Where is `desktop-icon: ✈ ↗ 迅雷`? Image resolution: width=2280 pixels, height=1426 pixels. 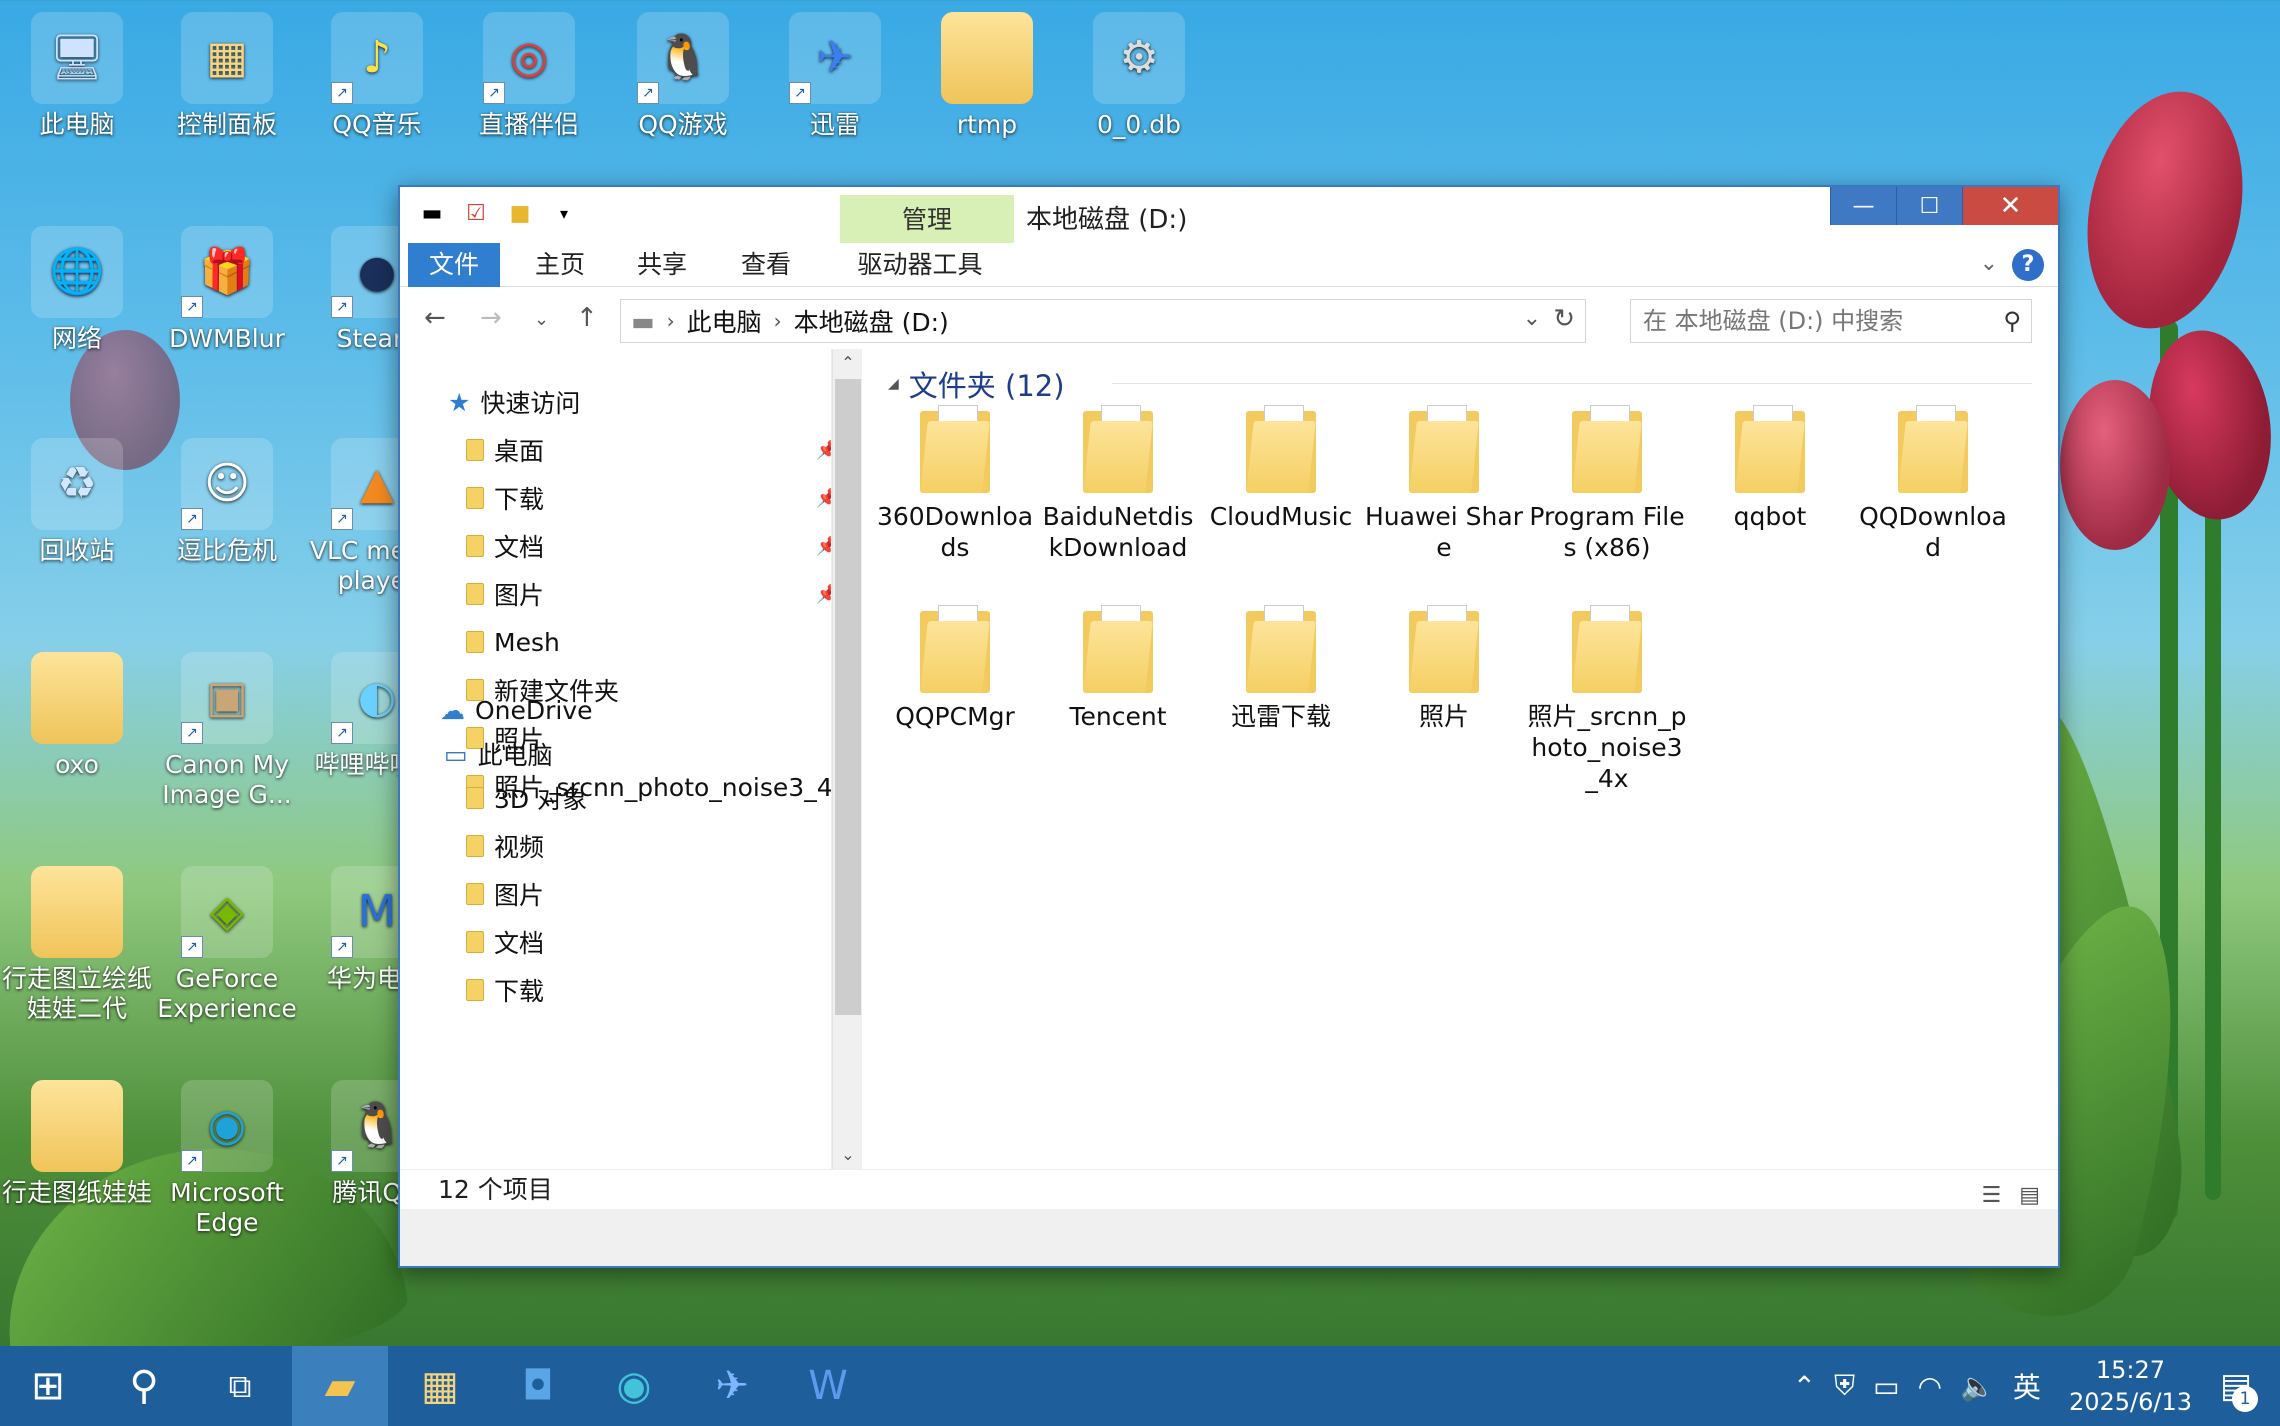 desktop-icon: ✈ ↗ 迅雷 is located at coordinates (835, 76).